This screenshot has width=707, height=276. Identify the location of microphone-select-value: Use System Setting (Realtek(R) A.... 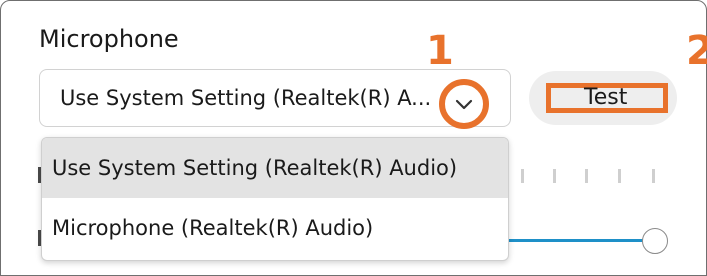
(246, 98).